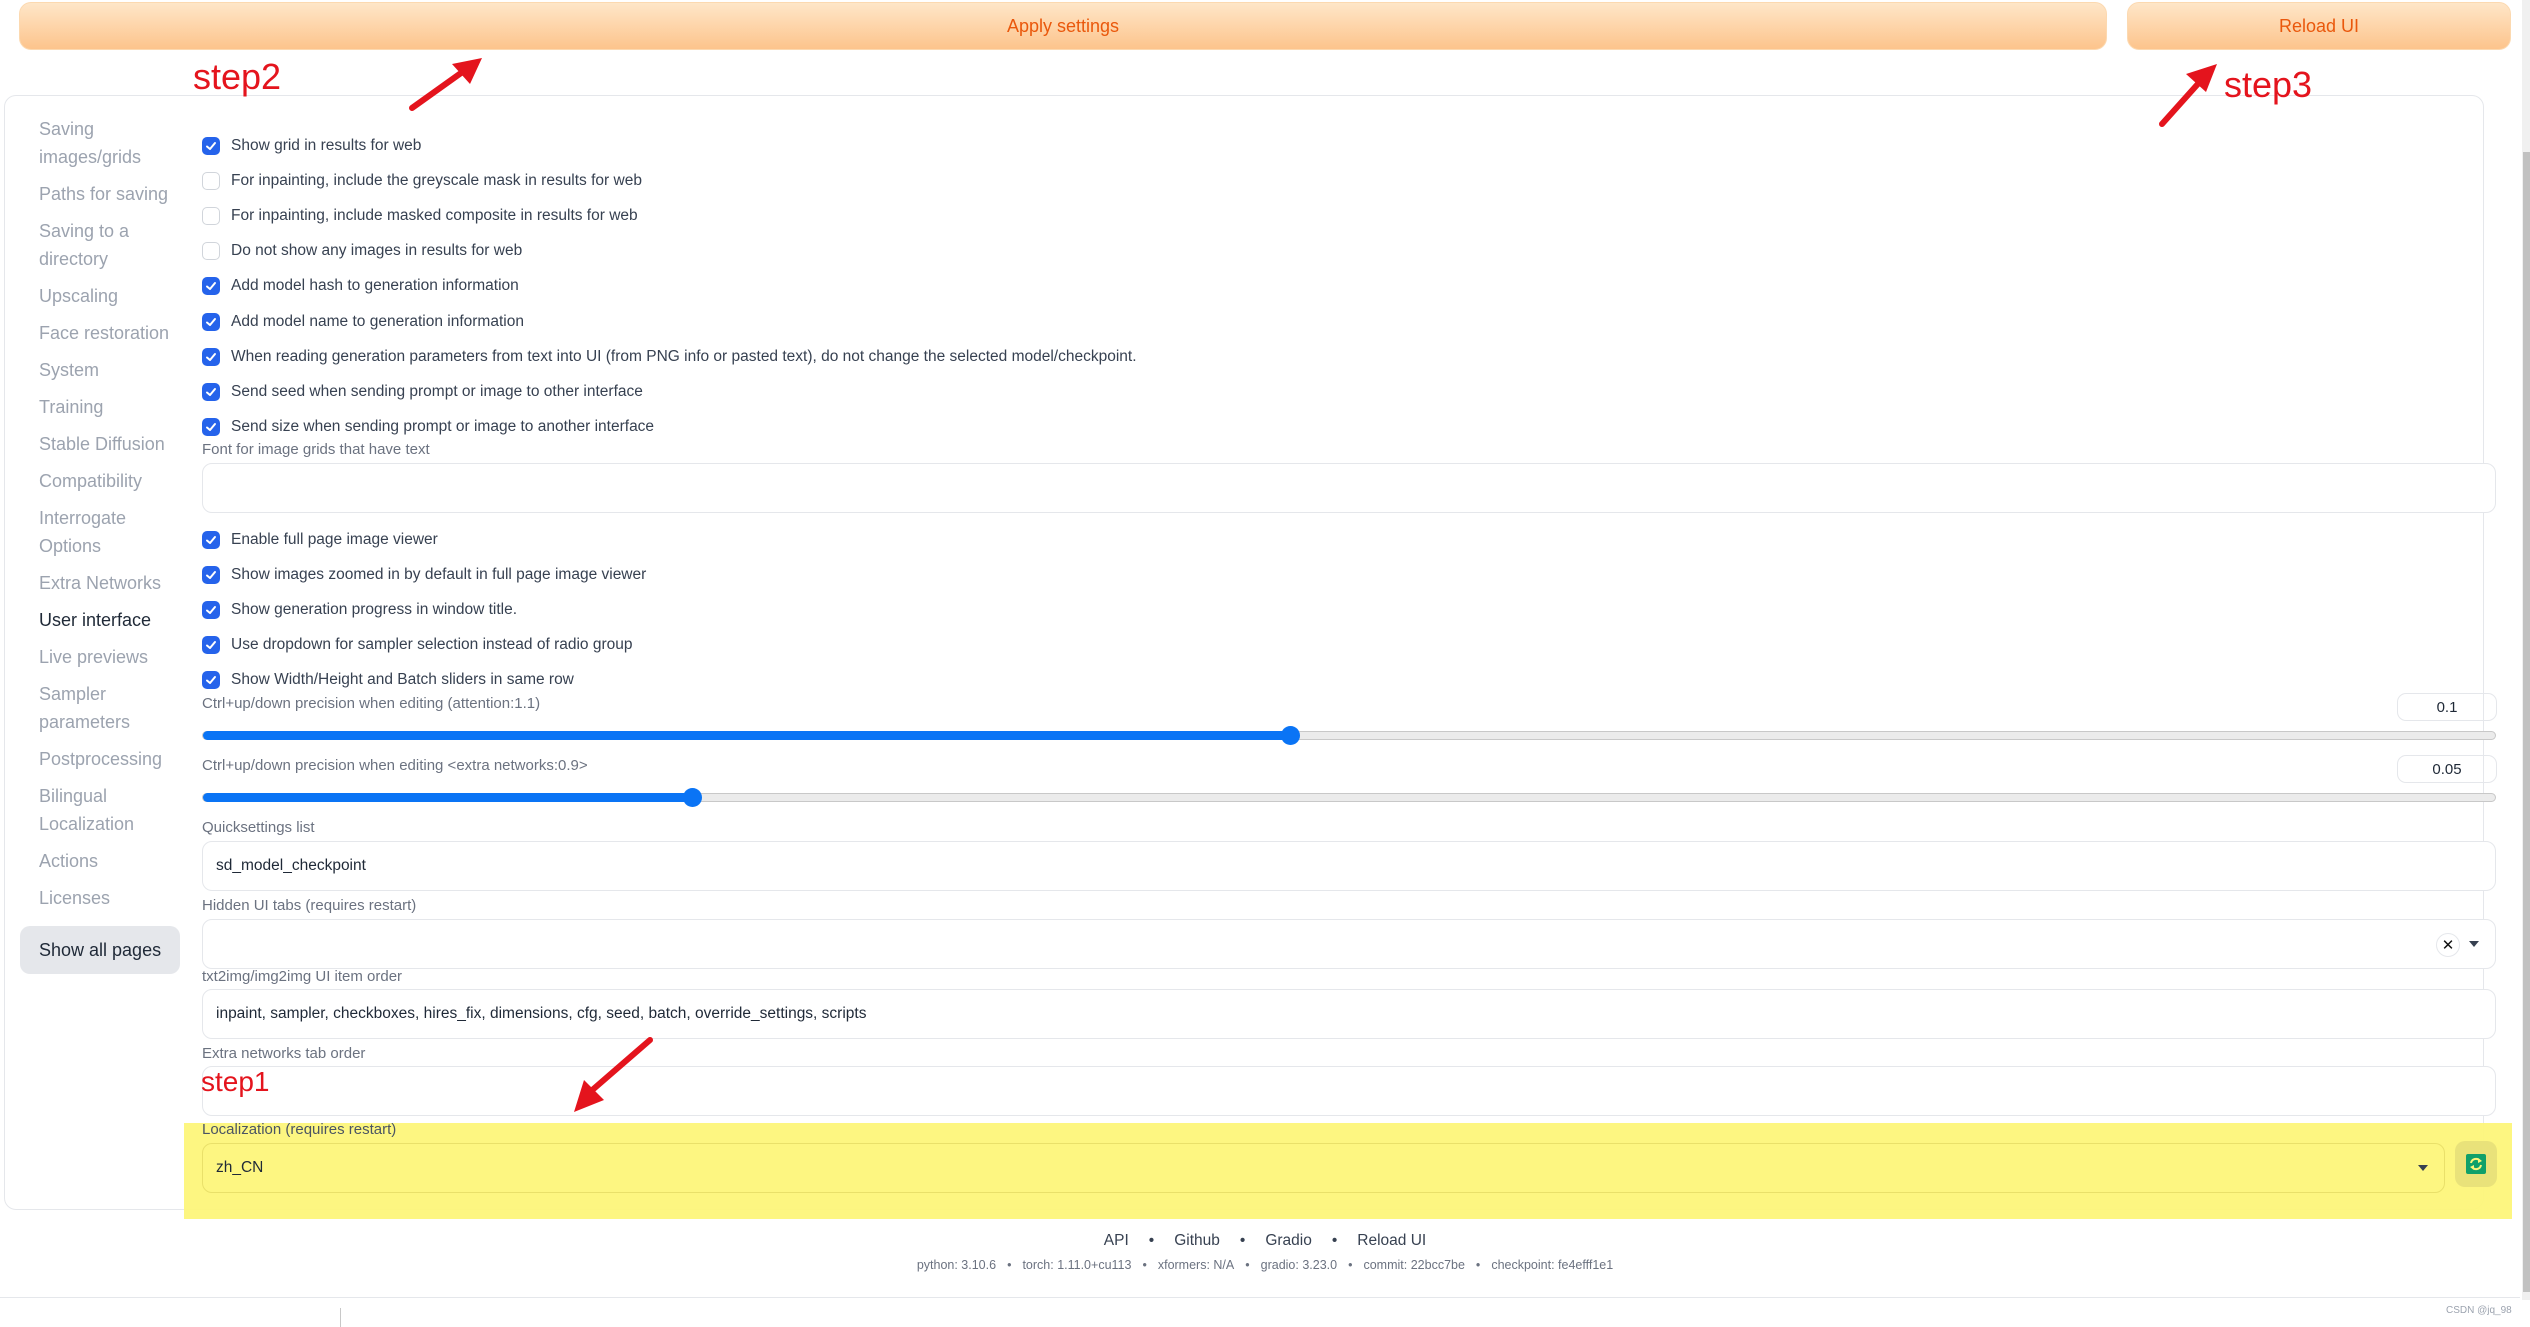 This screenshot has height=1327, width=2530. What do you see at coordinates (1288, 1240) in the screenshot?
I see `footer-link: Gradio` at bounding box center [1288, 1240].